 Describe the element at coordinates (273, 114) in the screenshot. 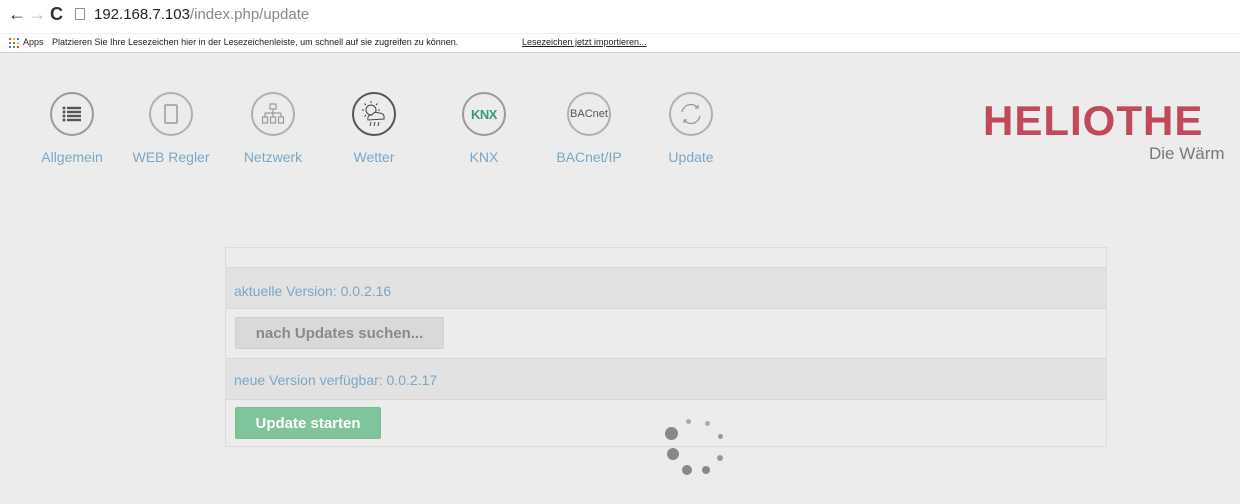

I see `network-icon` at that location.